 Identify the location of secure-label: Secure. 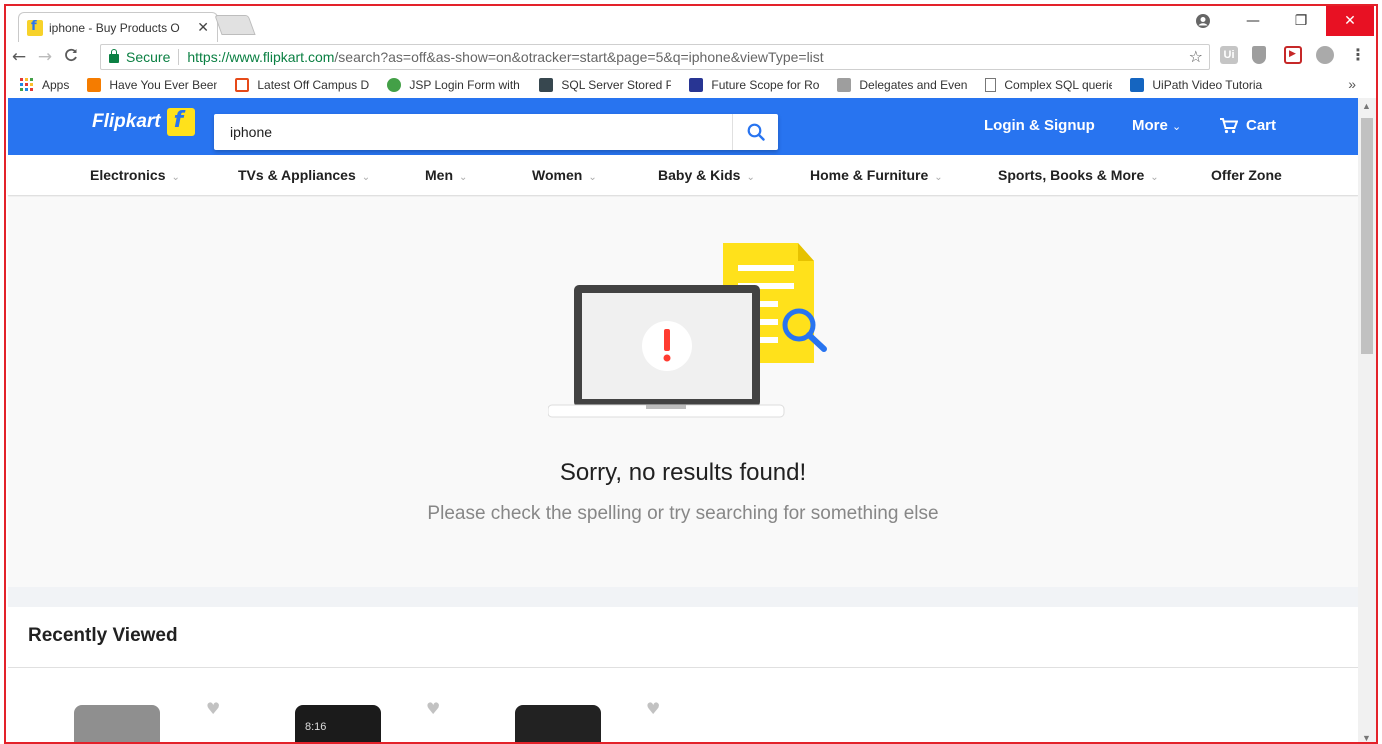
(148, 57).